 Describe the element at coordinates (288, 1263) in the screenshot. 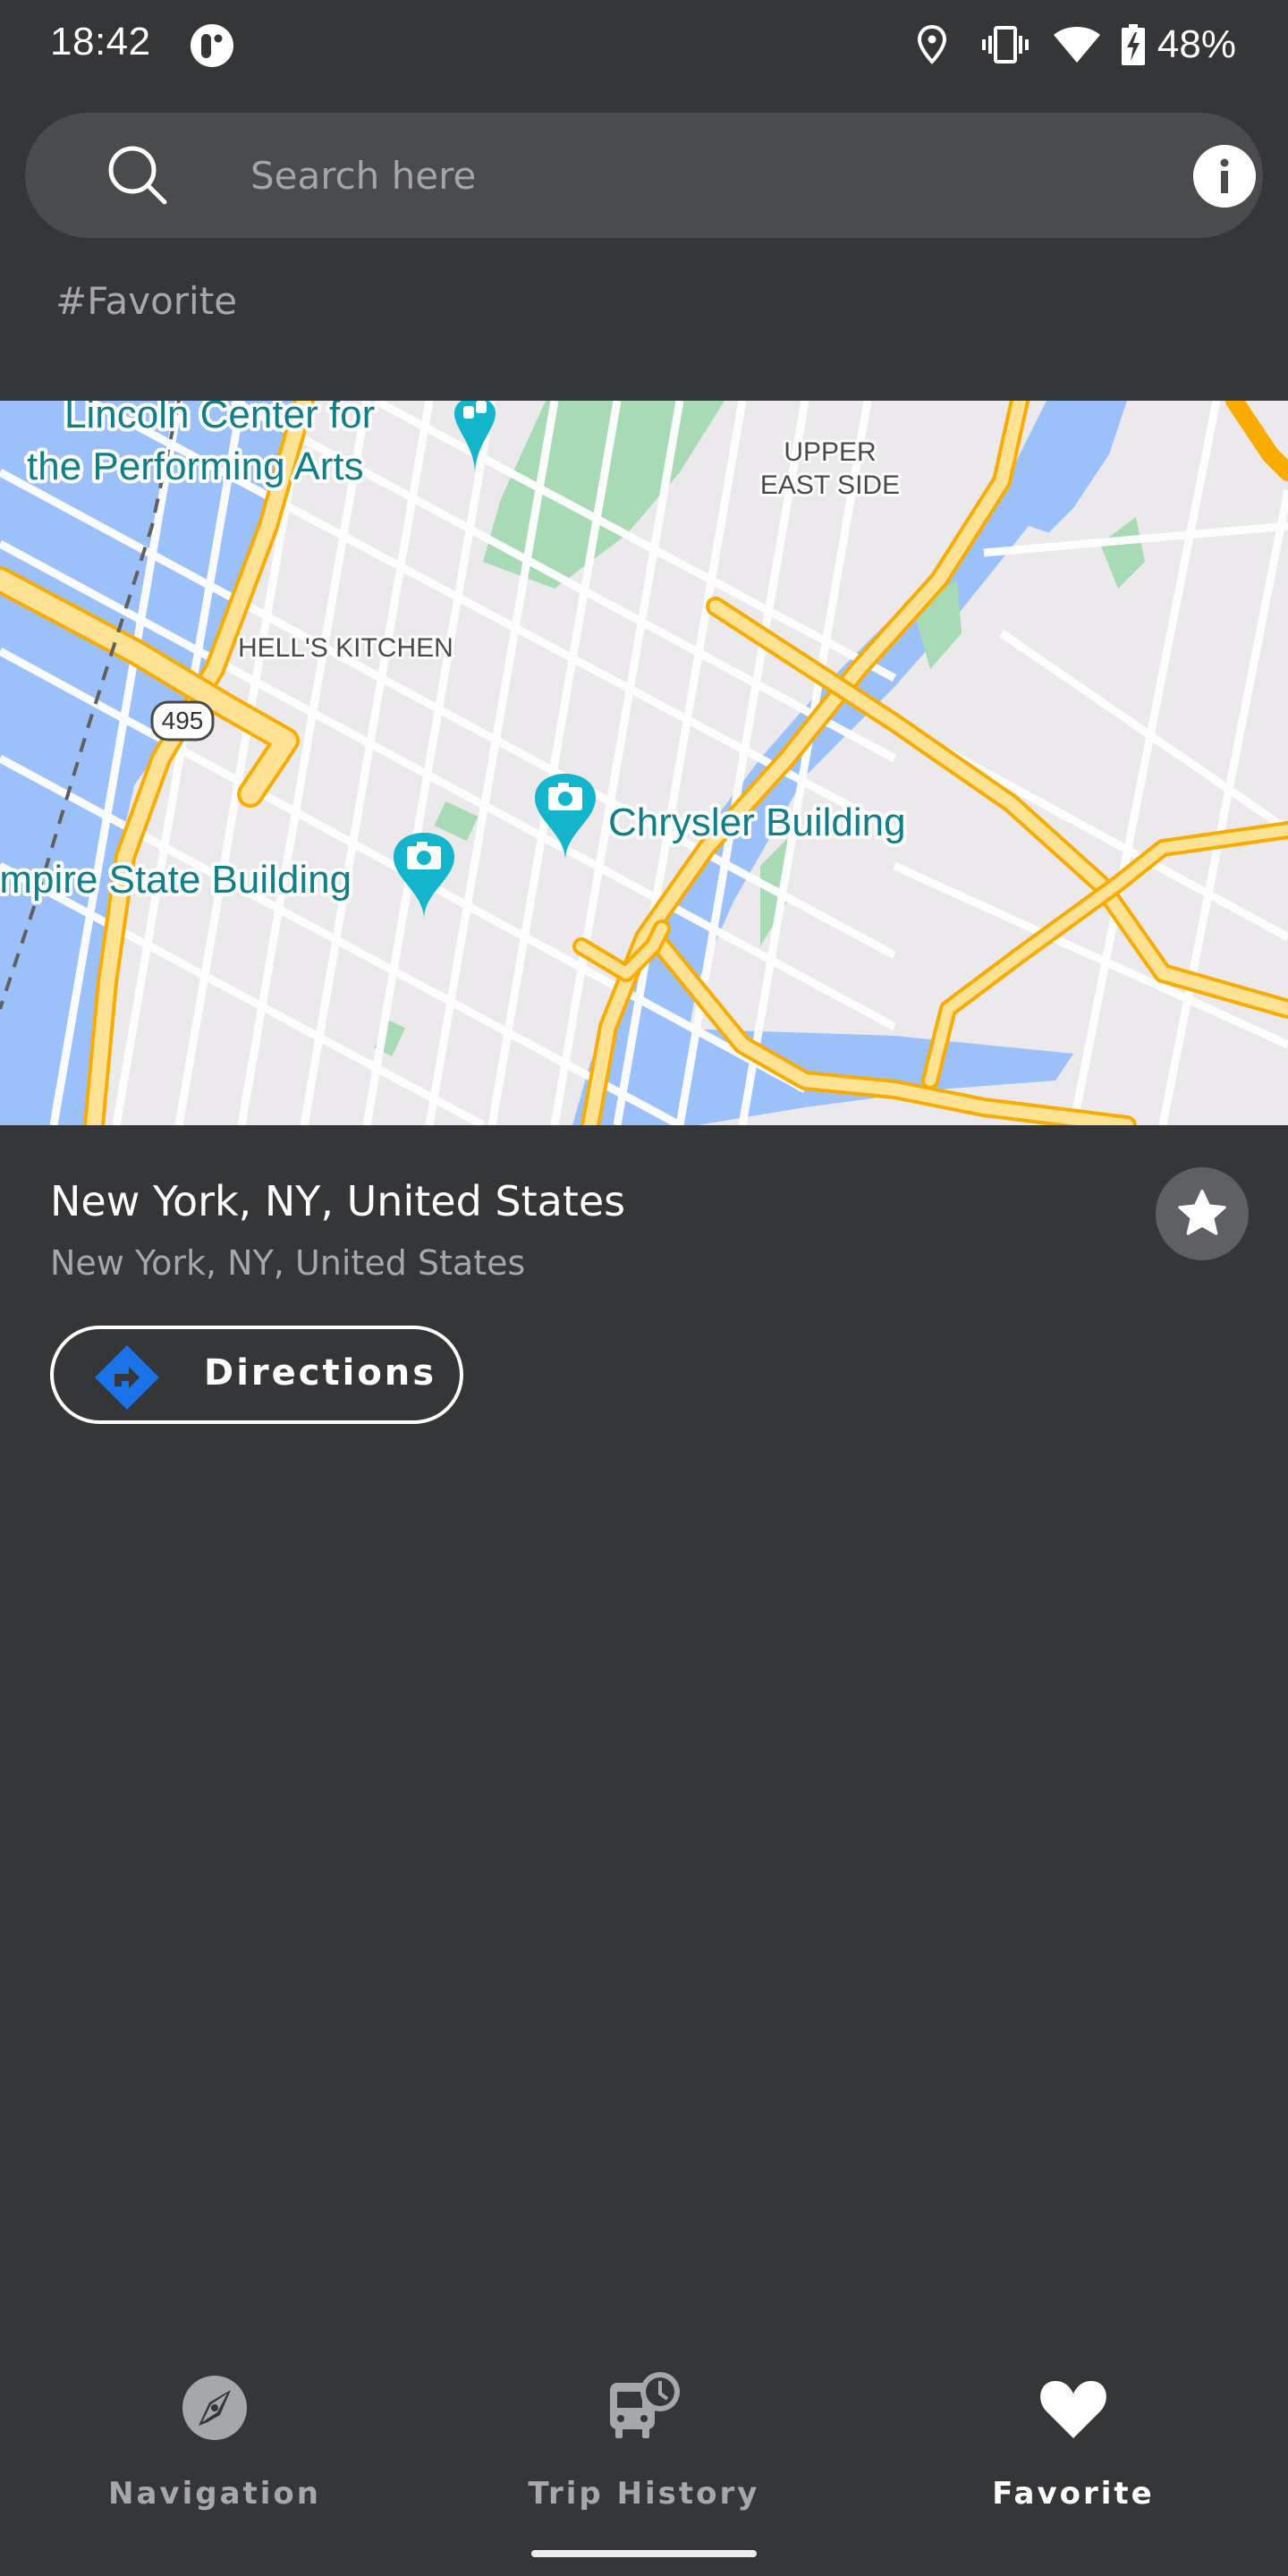

I see `place-subtitle: New York, NY, United States` at that location.